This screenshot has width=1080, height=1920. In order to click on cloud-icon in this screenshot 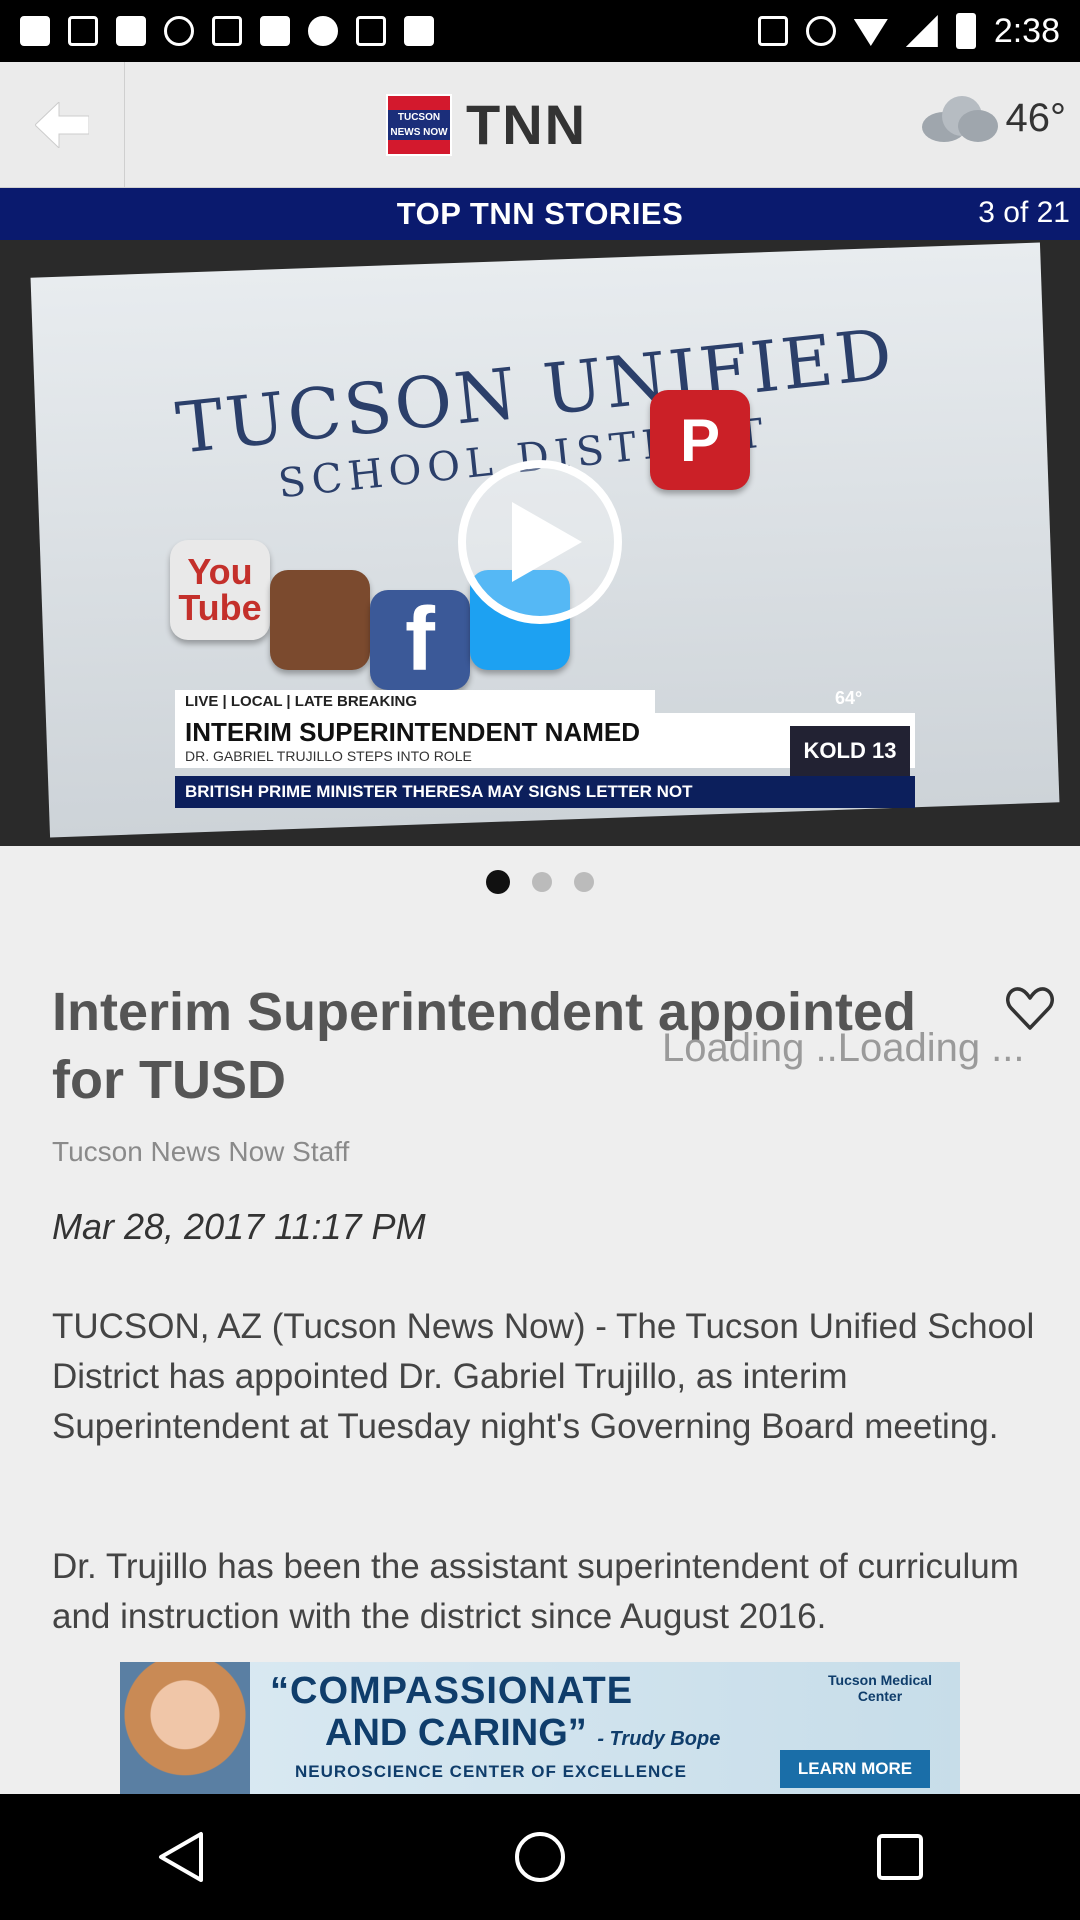, I will do `click(958, 118)`.